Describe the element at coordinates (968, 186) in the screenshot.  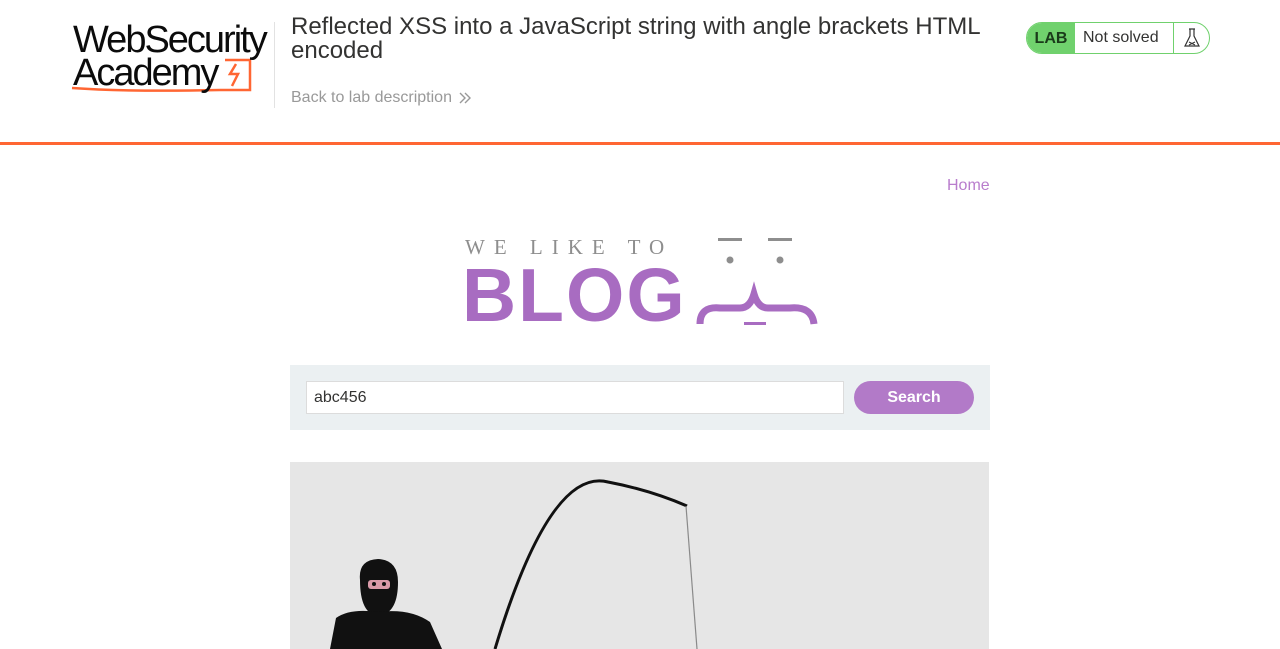
I see `nav-home-link: Home` at that location.